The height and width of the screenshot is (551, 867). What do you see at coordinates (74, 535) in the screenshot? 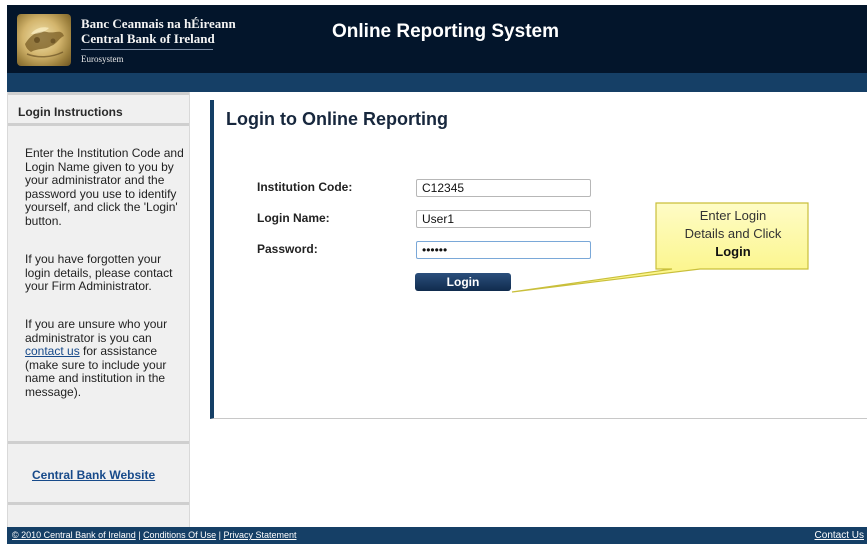
I see `copyright-link: © 2010 Central Bank of Ireland` at bounding box center [74, 535].